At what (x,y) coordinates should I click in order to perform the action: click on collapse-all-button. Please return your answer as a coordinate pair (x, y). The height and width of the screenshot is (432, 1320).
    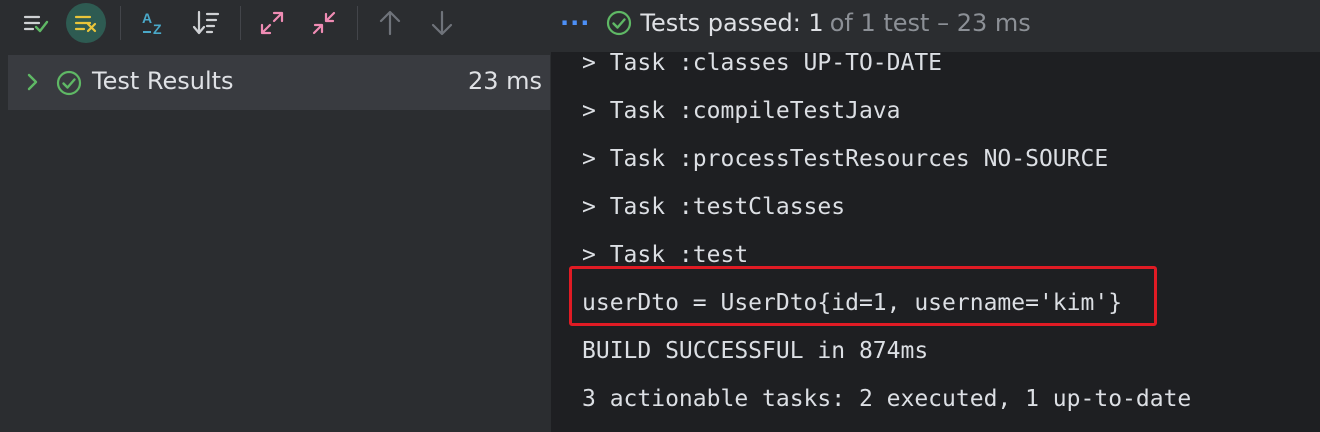
    Looking at the image, I should click on (324, 23).